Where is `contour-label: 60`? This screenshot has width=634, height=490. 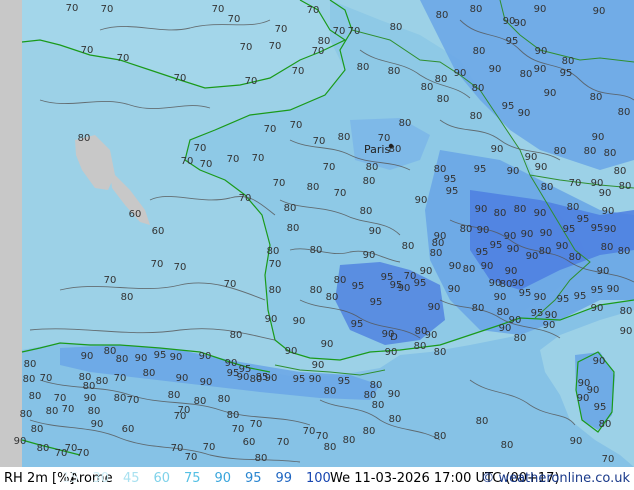
contour-label: 60 is located at coordinates (128, 429).